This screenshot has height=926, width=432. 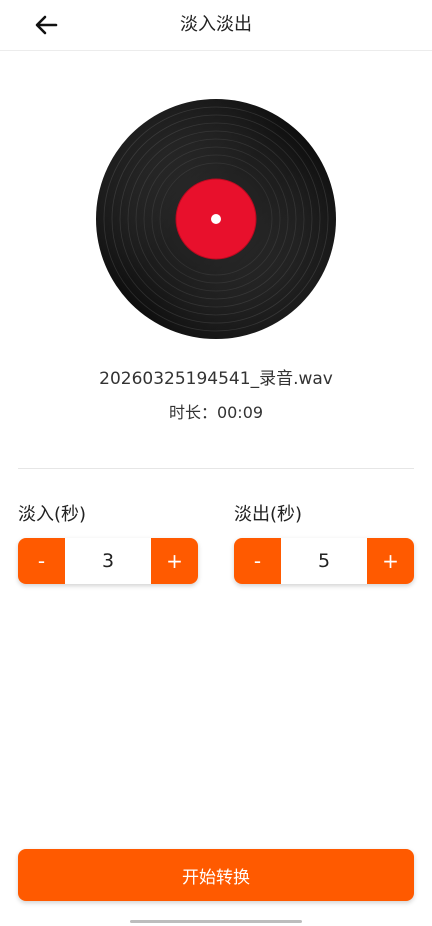 I want to click on file-duration: 时长：00:09, so click(x=216, y=412).